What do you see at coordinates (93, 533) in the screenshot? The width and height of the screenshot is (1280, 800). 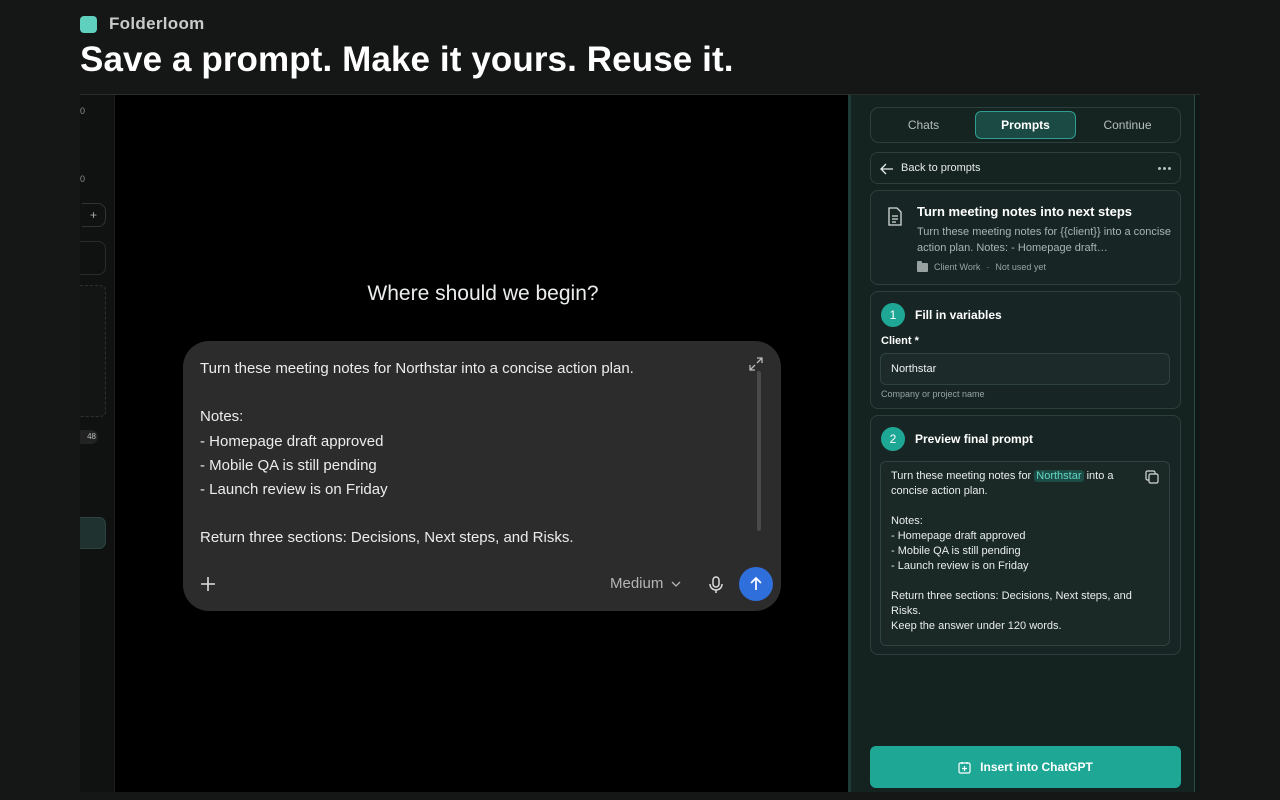 I see `sidebar-active-item` at bounding box center [93, 533].